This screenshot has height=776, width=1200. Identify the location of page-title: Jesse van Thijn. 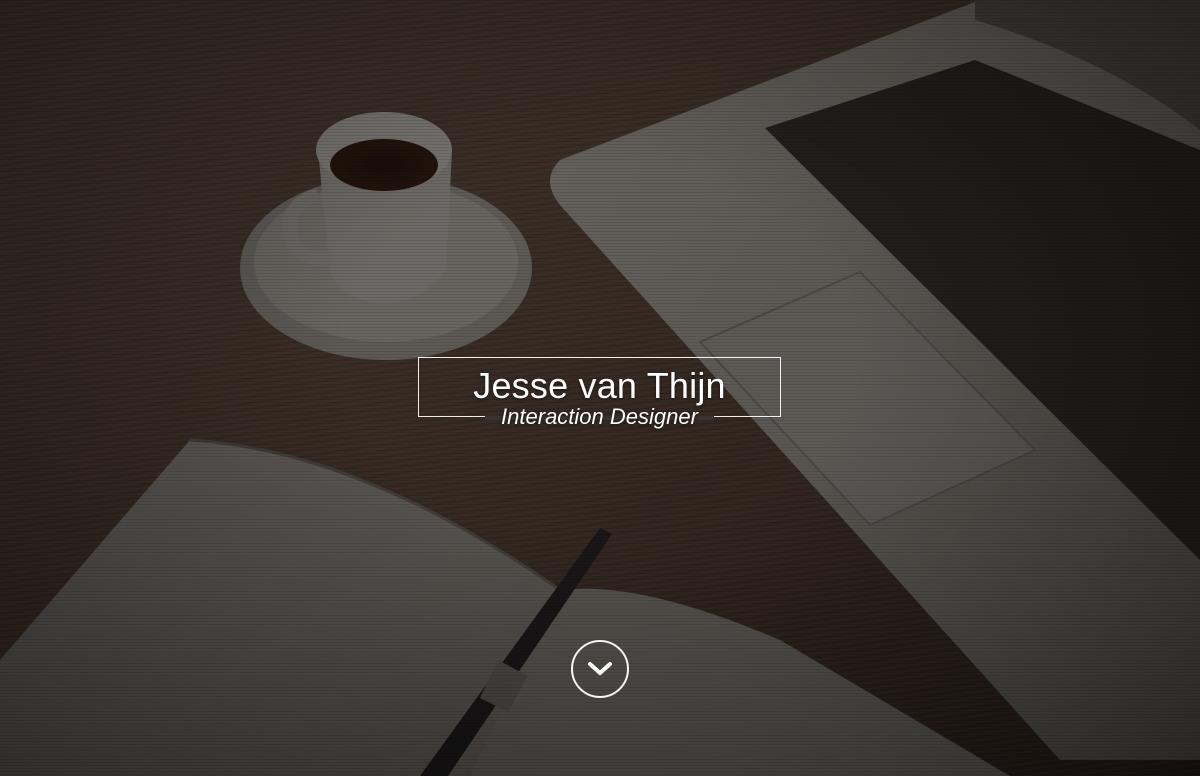
(599, 385).